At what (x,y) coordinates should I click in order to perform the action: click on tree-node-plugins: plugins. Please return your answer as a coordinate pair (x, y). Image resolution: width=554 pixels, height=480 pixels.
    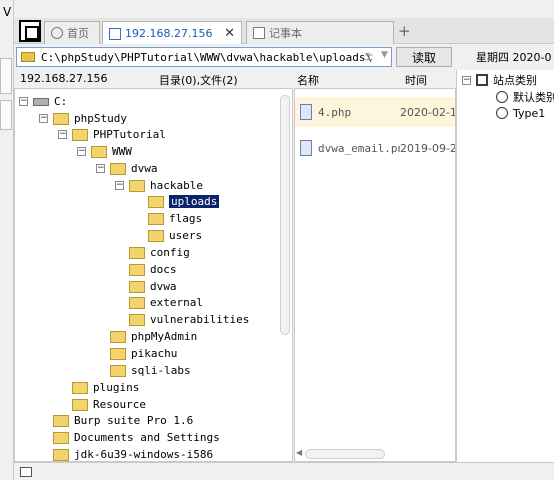
    Looking at the image, I should click on (105, 387).